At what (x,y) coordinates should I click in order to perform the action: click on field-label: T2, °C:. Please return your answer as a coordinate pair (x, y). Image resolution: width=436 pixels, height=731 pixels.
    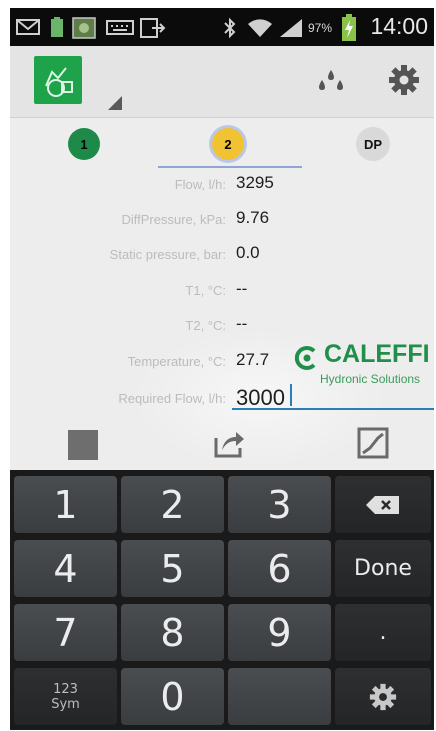
    Looking at the image, I should click on (205, 325).